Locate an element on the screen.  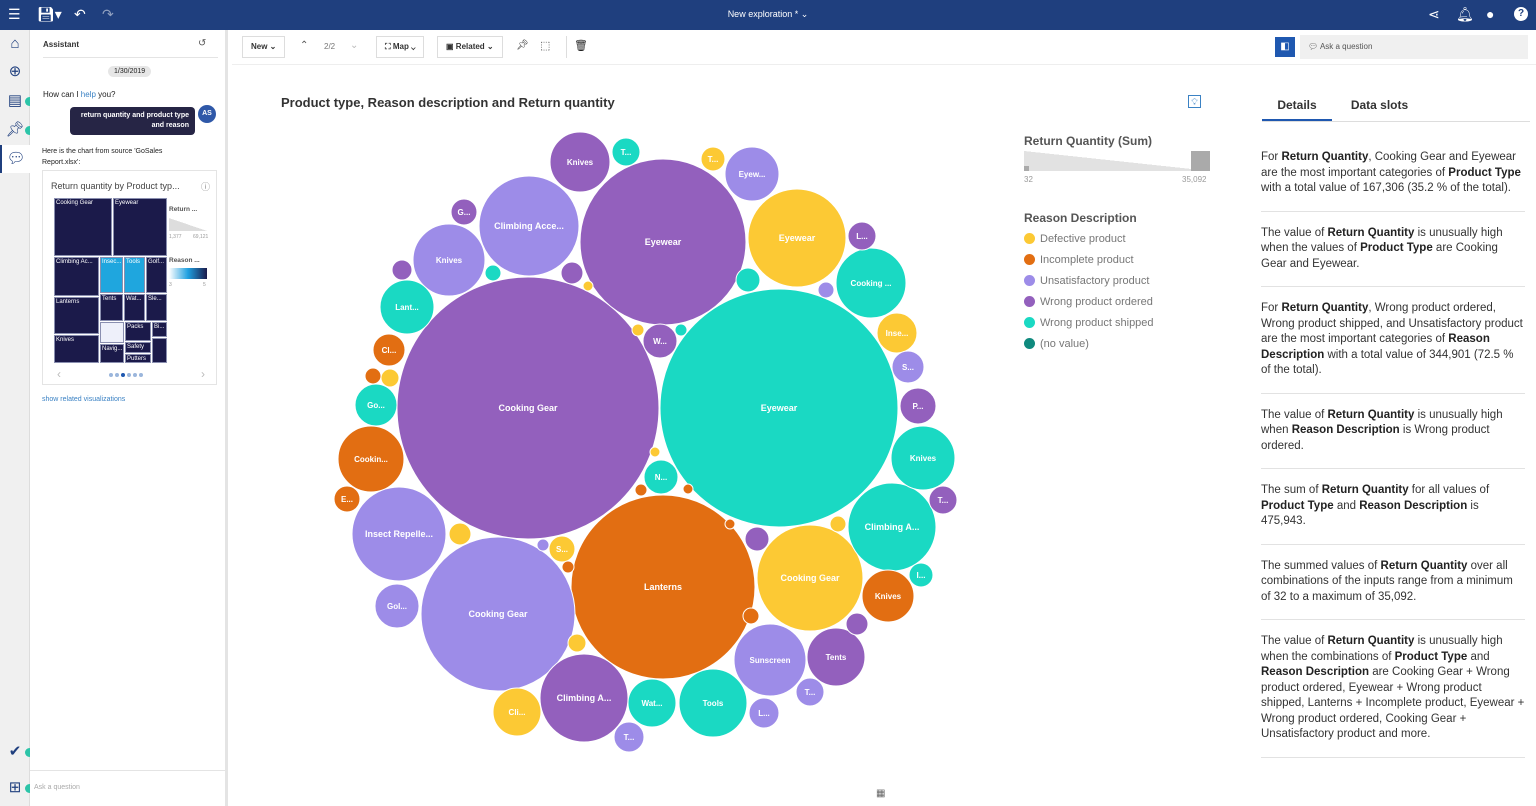
user-icon: ● is located at coordinates (1490, 14).